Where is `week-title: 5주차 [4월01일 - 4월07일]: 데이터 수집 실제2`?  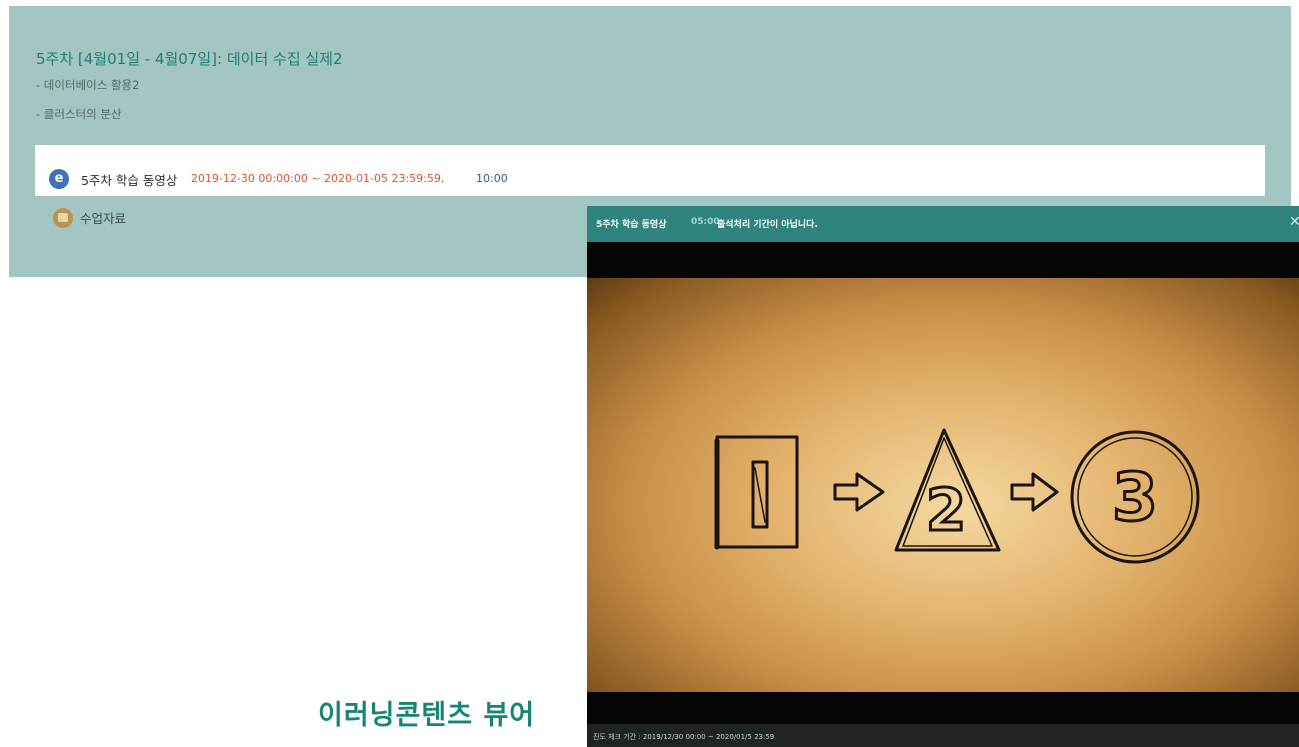 week-title: 5주차 [4월01일 - 4월07일]: 데이터 수집 실제2 is located at coordinates (189, 59).